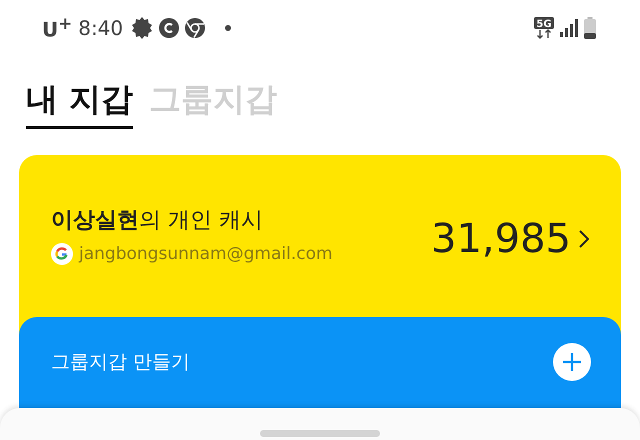 This screenshot has height=440, width=640. I want to click on group-card-label: 그룹지갑 만들기, so click(120, 362).